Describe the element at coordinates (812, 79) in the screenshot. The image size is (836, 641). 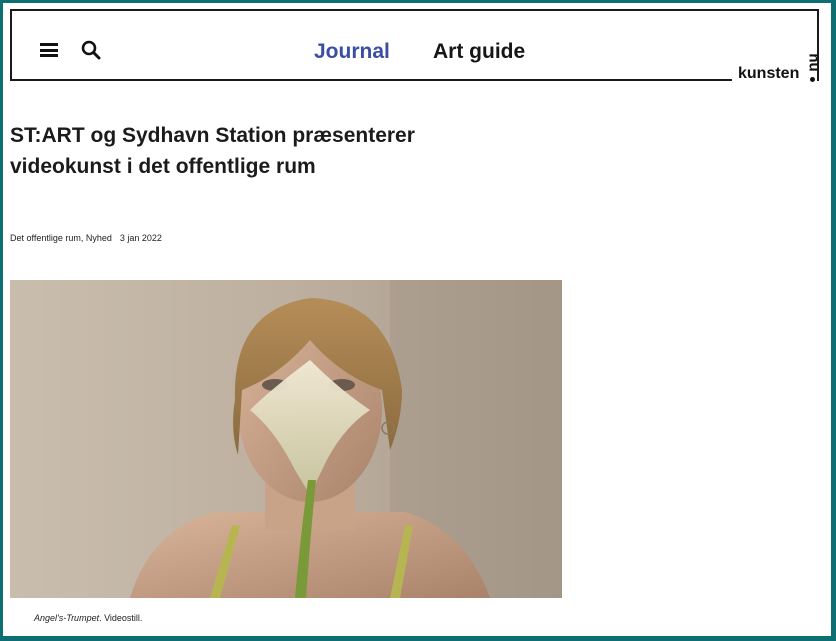
I see `logo-dot` at that location.